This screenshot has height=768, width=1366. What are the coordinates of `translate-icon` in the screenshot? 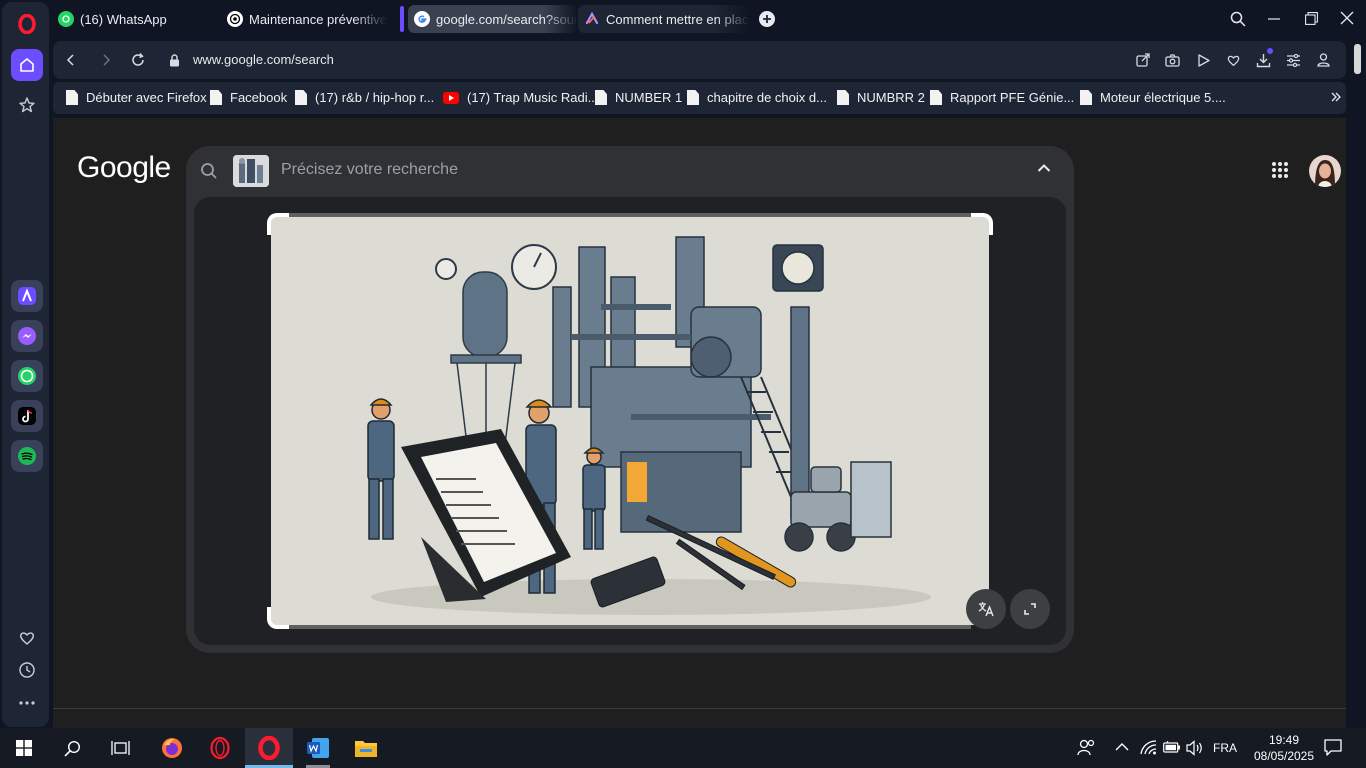 It's located at (986, 609).